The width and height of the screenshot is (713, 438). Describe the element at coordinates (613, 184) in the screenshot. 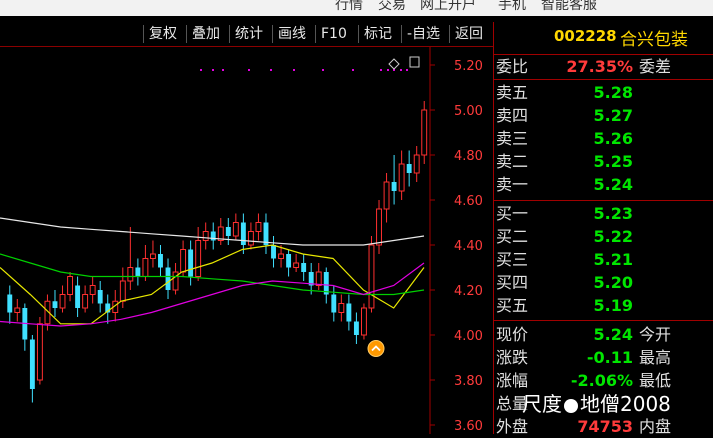

I see `sell-price: 5.24` at that location.